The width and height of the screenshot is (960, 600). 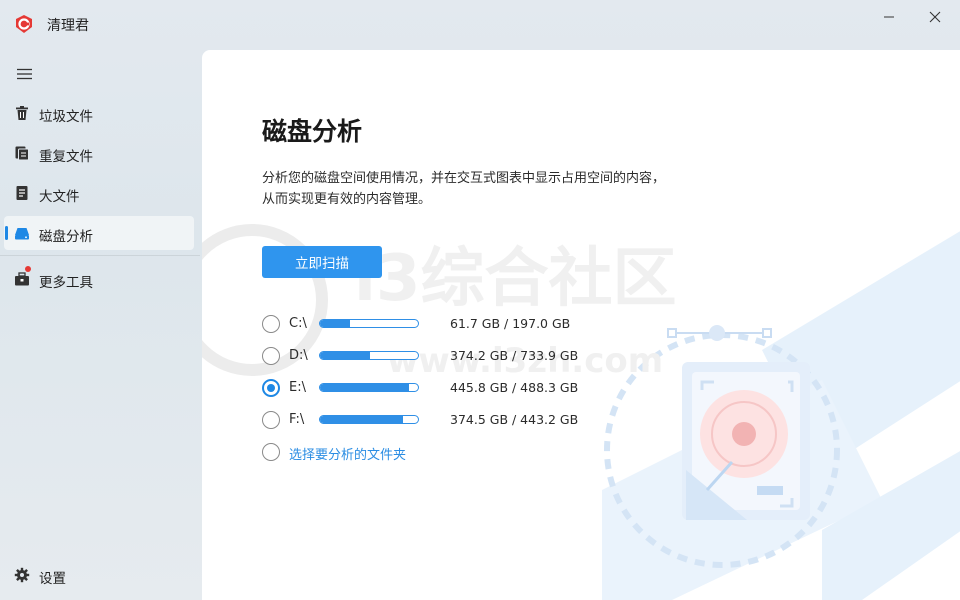 What do you see at coordinates (464, 178) in the screenshot?
I see `description-line: 分析您的磁盘空间使用情况，并在交互式图表中显示占用空间的内容，` at bounding box center [464, 178].